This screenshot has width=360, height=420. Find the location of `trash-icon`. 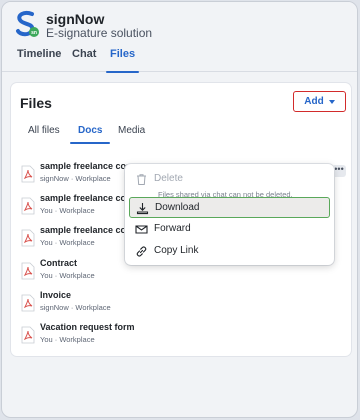

trash-icon is located at coordinates (141, 179).